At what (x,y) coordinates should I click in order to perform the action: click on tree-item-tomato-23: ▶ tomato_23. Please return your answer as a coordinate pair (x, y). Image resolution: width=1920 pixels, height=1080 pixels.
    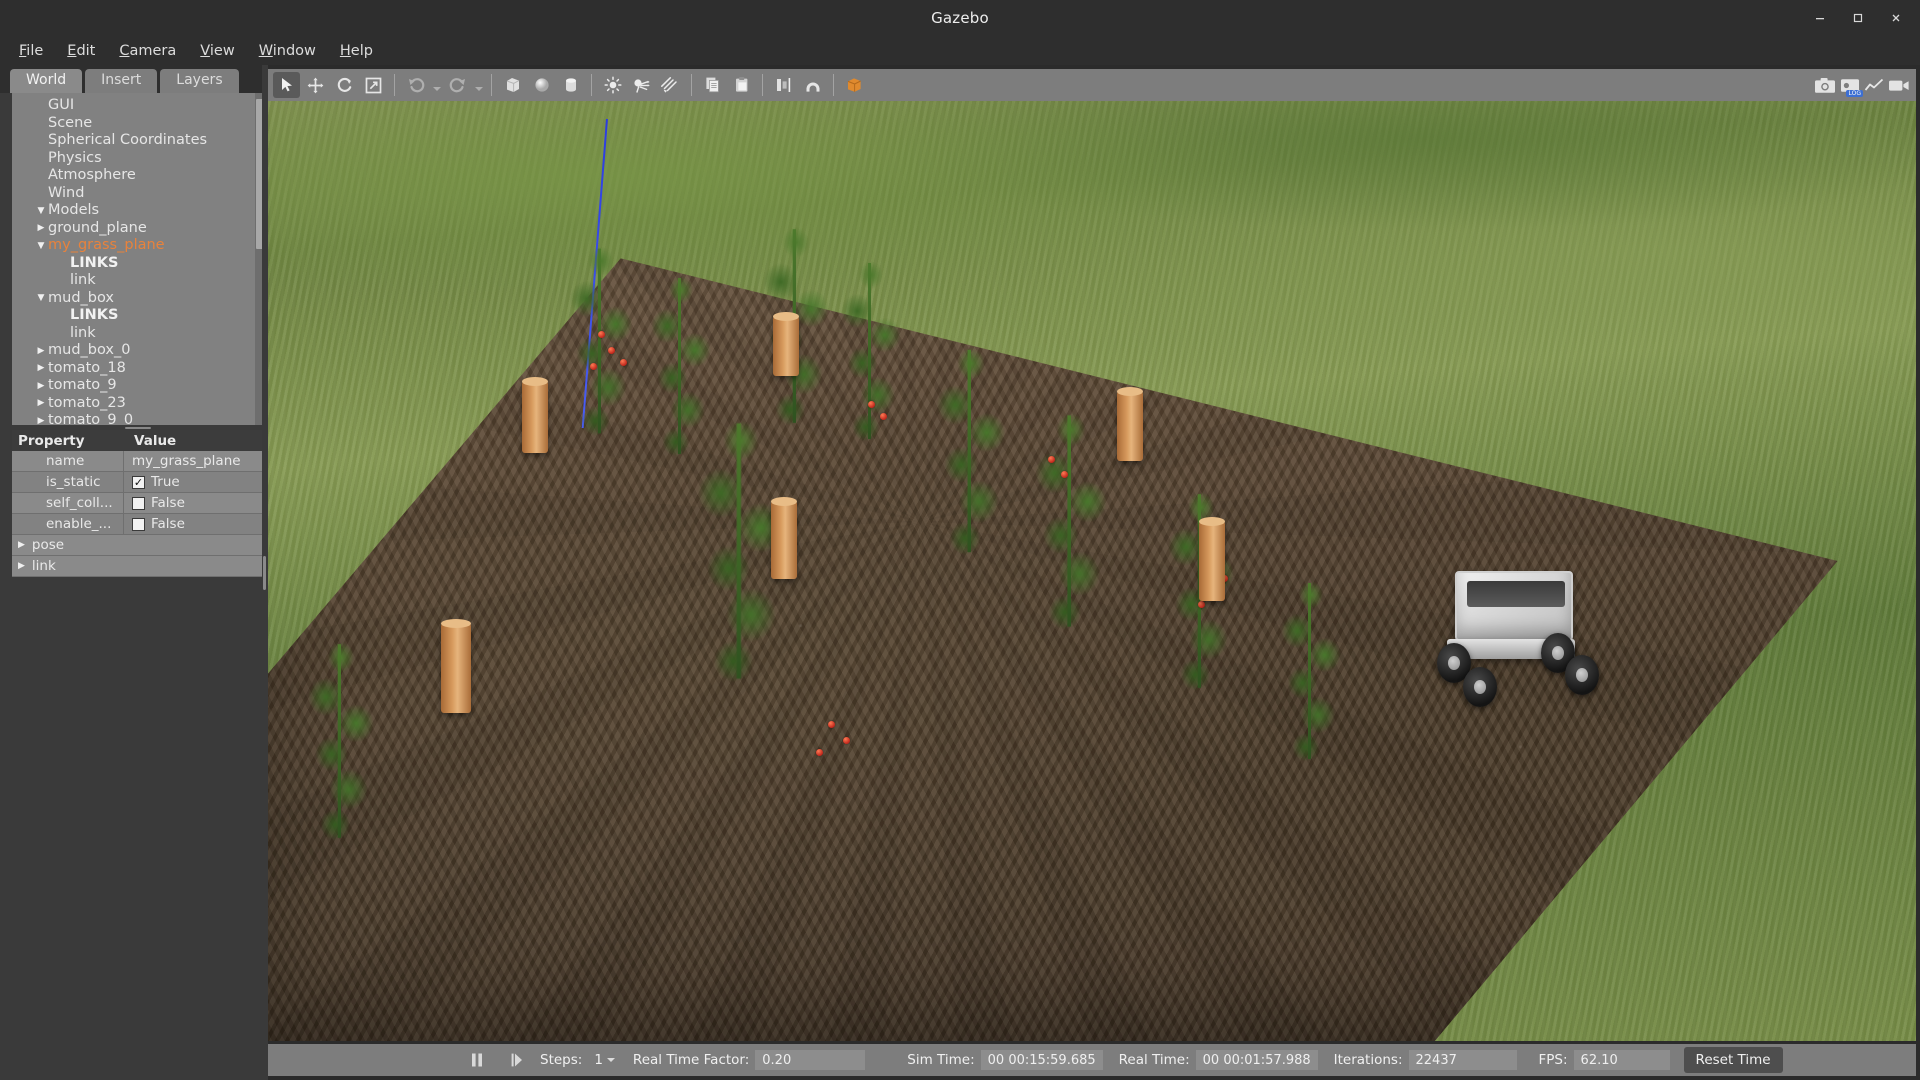
    Looking at the image, I should click on (138, 404).